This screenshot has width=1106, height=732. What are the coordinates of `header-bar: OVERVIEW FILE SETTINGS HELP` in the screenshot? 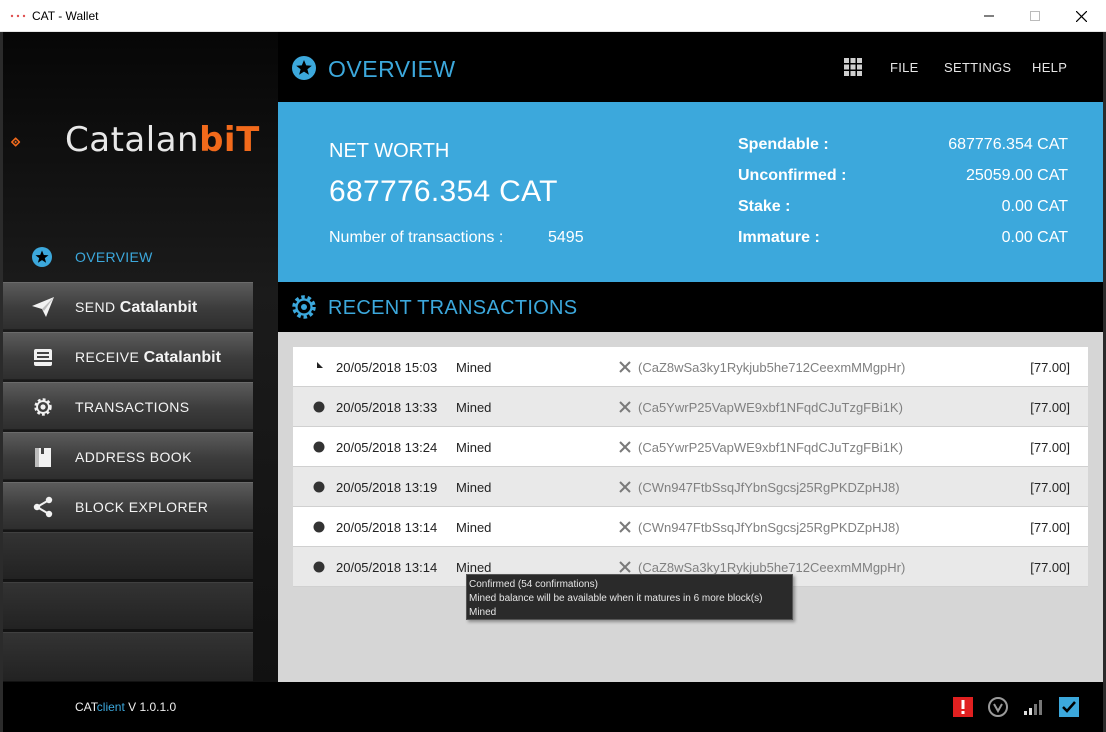 It's located at (690, 67).